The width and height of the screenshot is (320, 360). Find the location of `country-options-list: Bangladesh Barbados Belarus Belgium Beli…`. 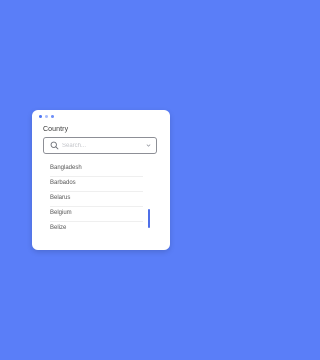

country-options-list: Bangladesh Barbados Belarus Belgium Beli… is located at coordinates (100, 201).